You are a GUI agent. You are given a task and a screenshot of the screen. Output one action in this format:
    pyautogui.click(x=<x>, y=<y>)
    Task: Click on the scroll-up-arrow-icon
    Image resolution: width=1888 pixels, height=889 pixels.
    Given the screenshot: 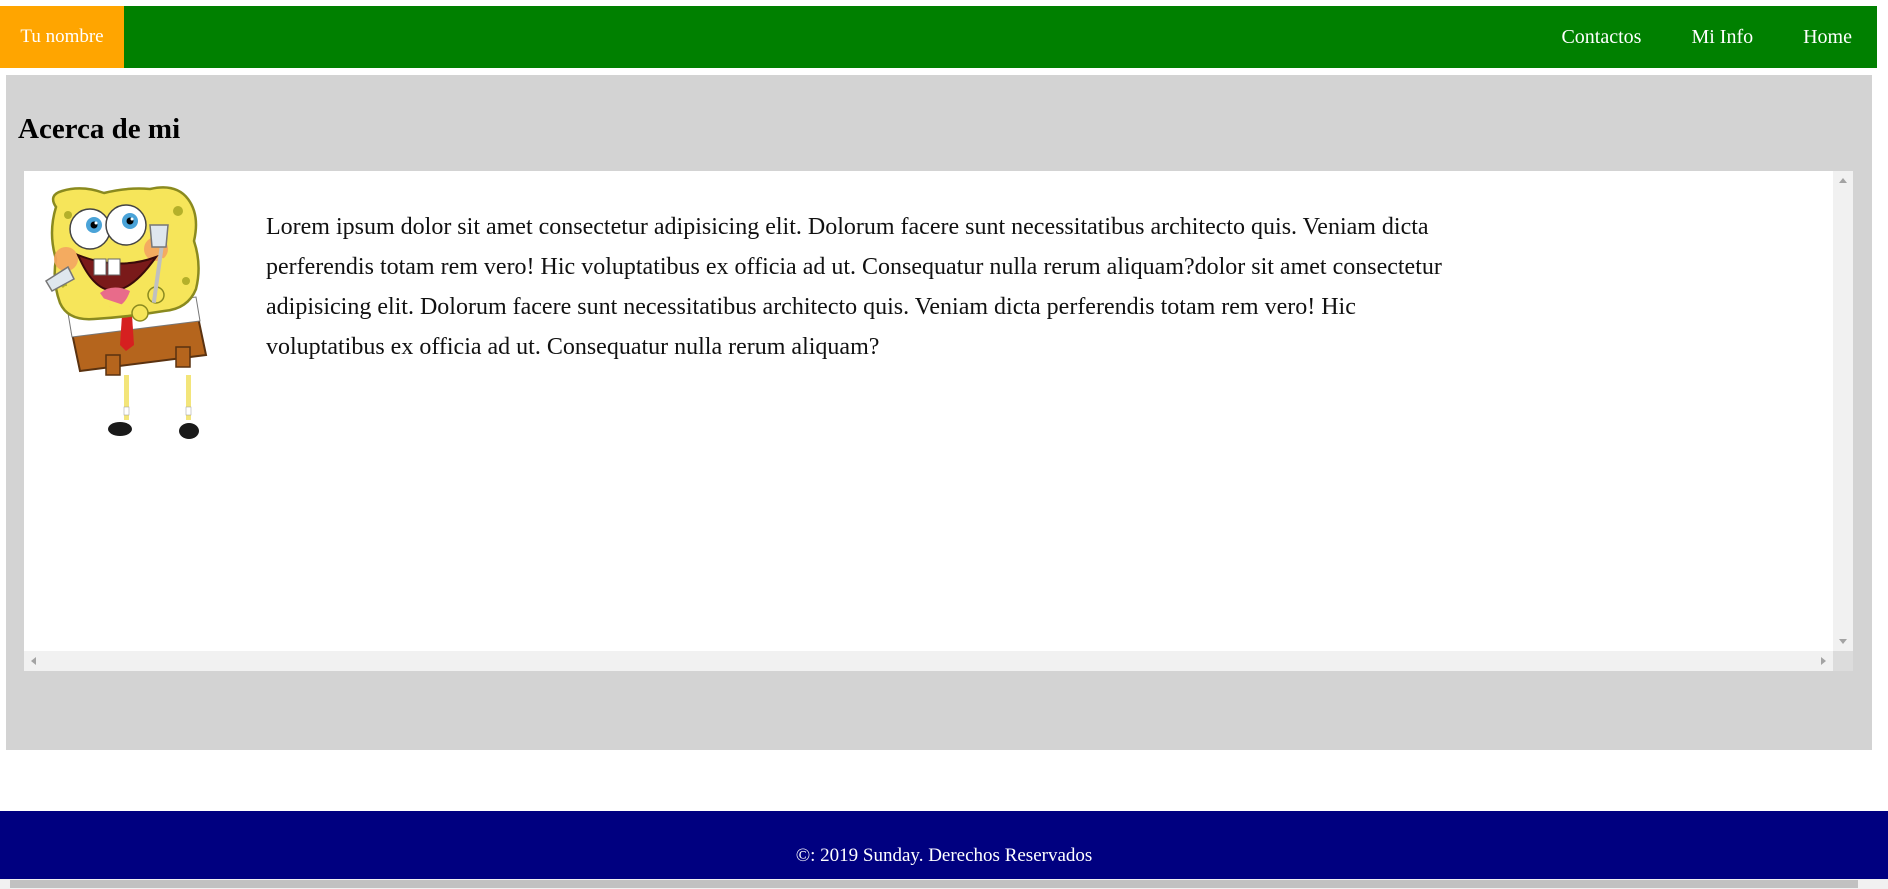 What is the action you would take?
    pyautogui.click(x=1843, y=180)
    